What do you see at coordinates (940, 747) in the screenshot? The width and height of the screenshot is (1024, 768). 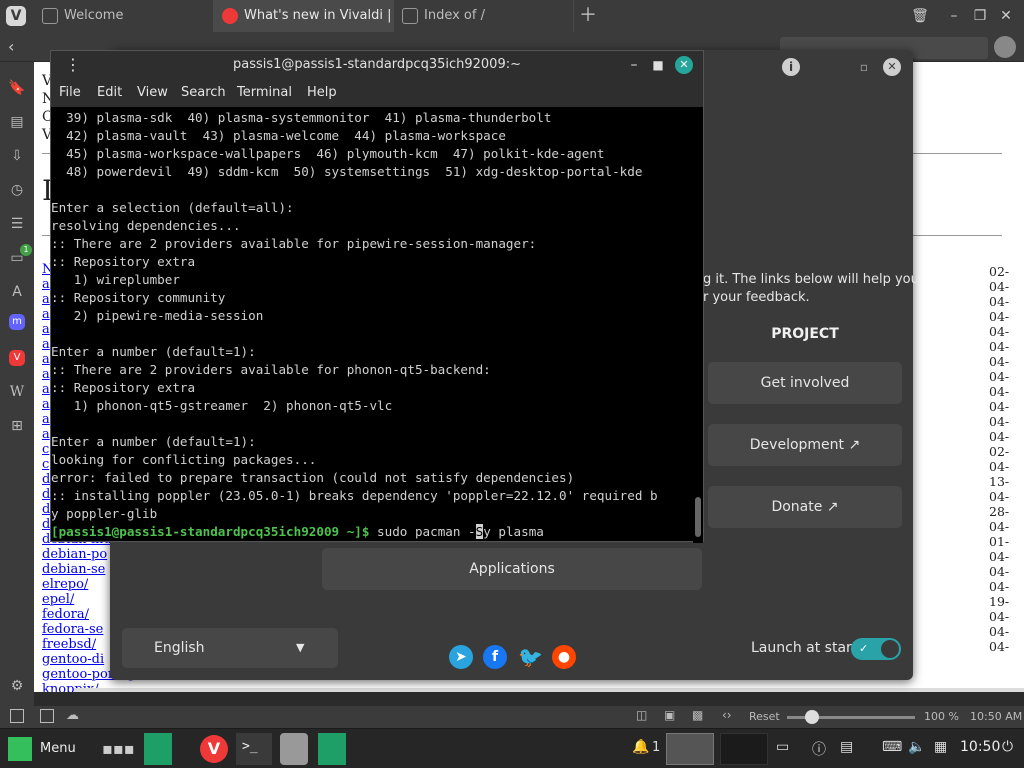 I see `network-icon: ▦` at bounding box center [940, 747].